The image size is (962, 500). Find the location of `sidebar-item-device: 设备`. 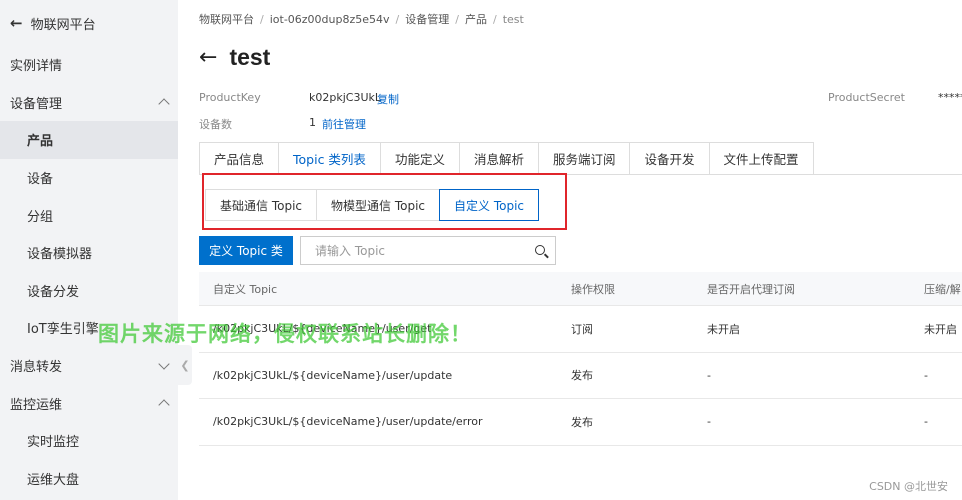

sidebar-item-device: 设备 is located at coordinates (89, 178).